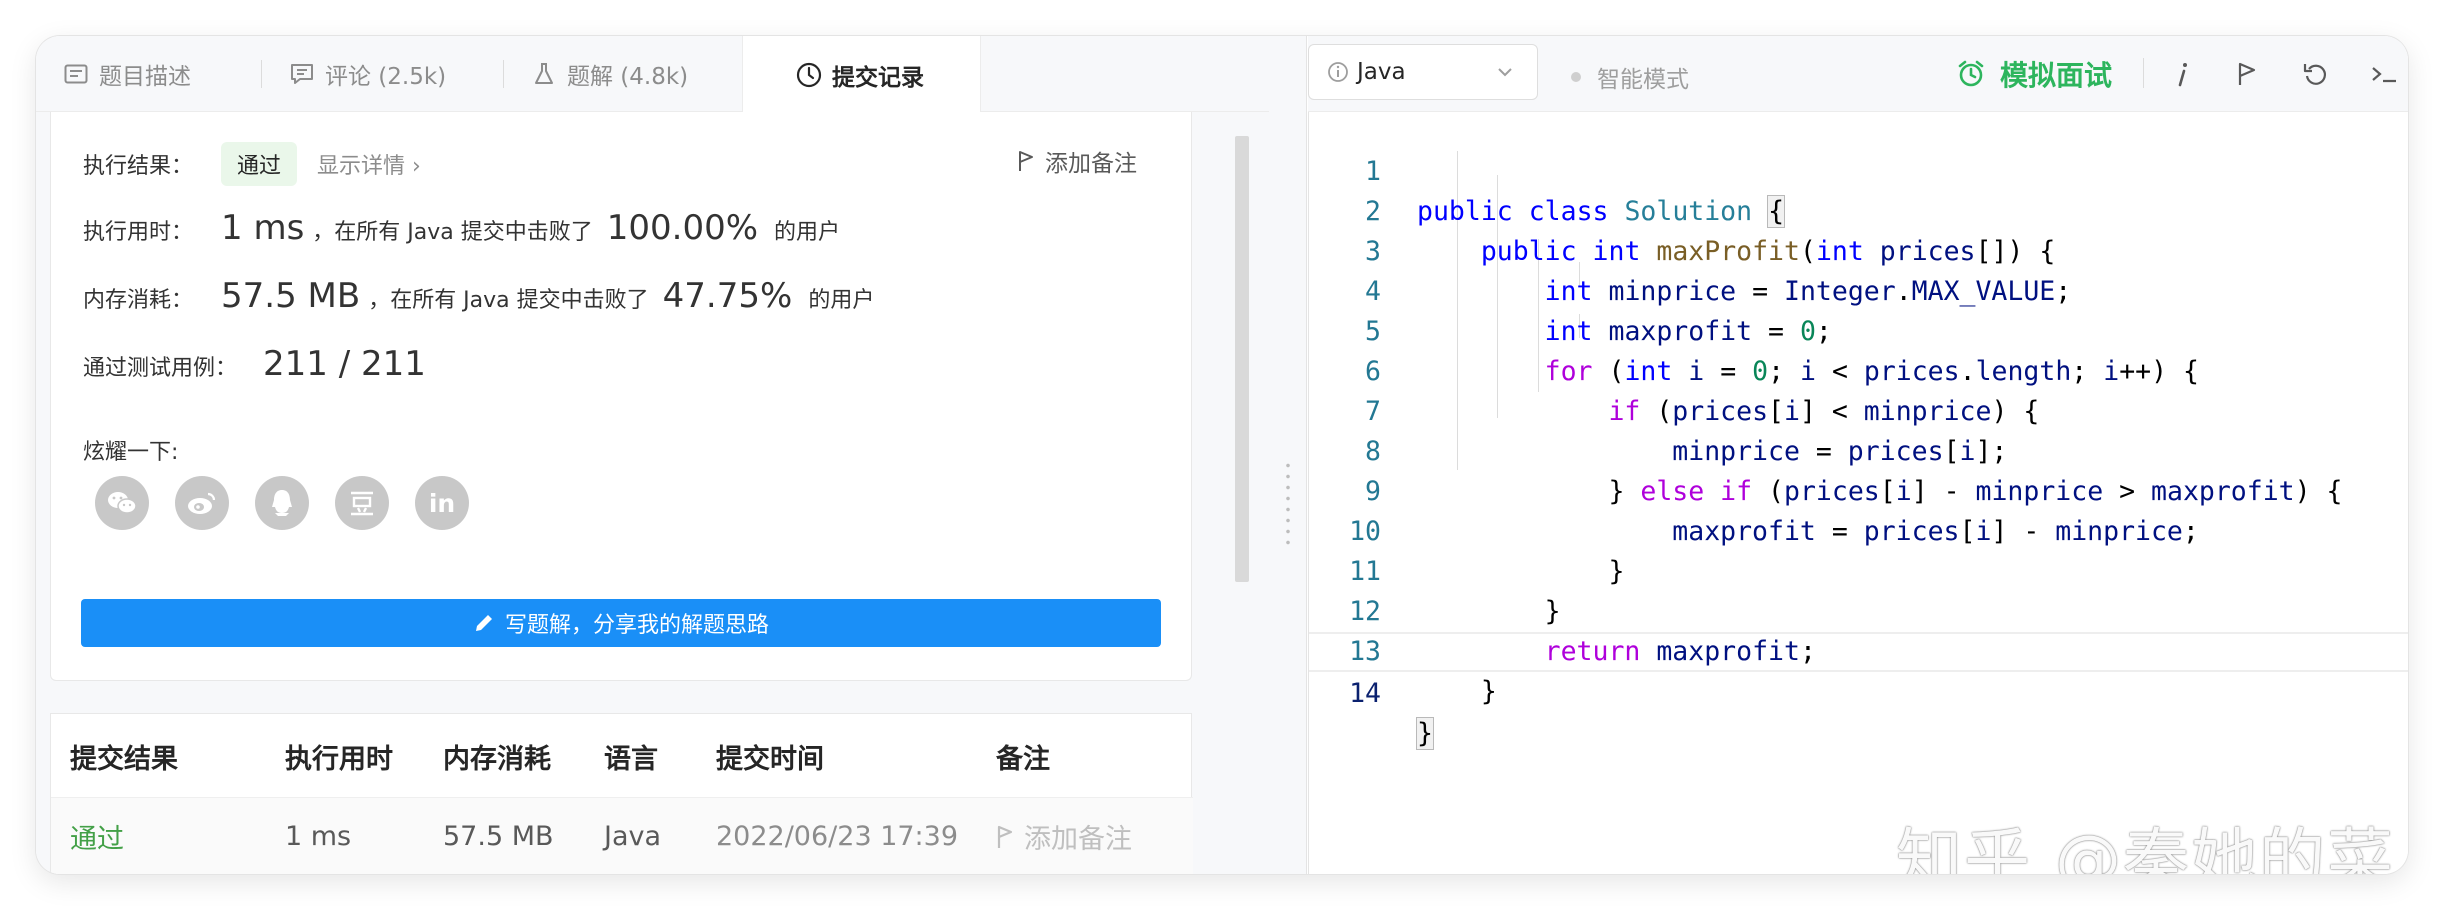  I want to click on testcases-row: 通过测试用例： 211 / 211, so click(258, 364).